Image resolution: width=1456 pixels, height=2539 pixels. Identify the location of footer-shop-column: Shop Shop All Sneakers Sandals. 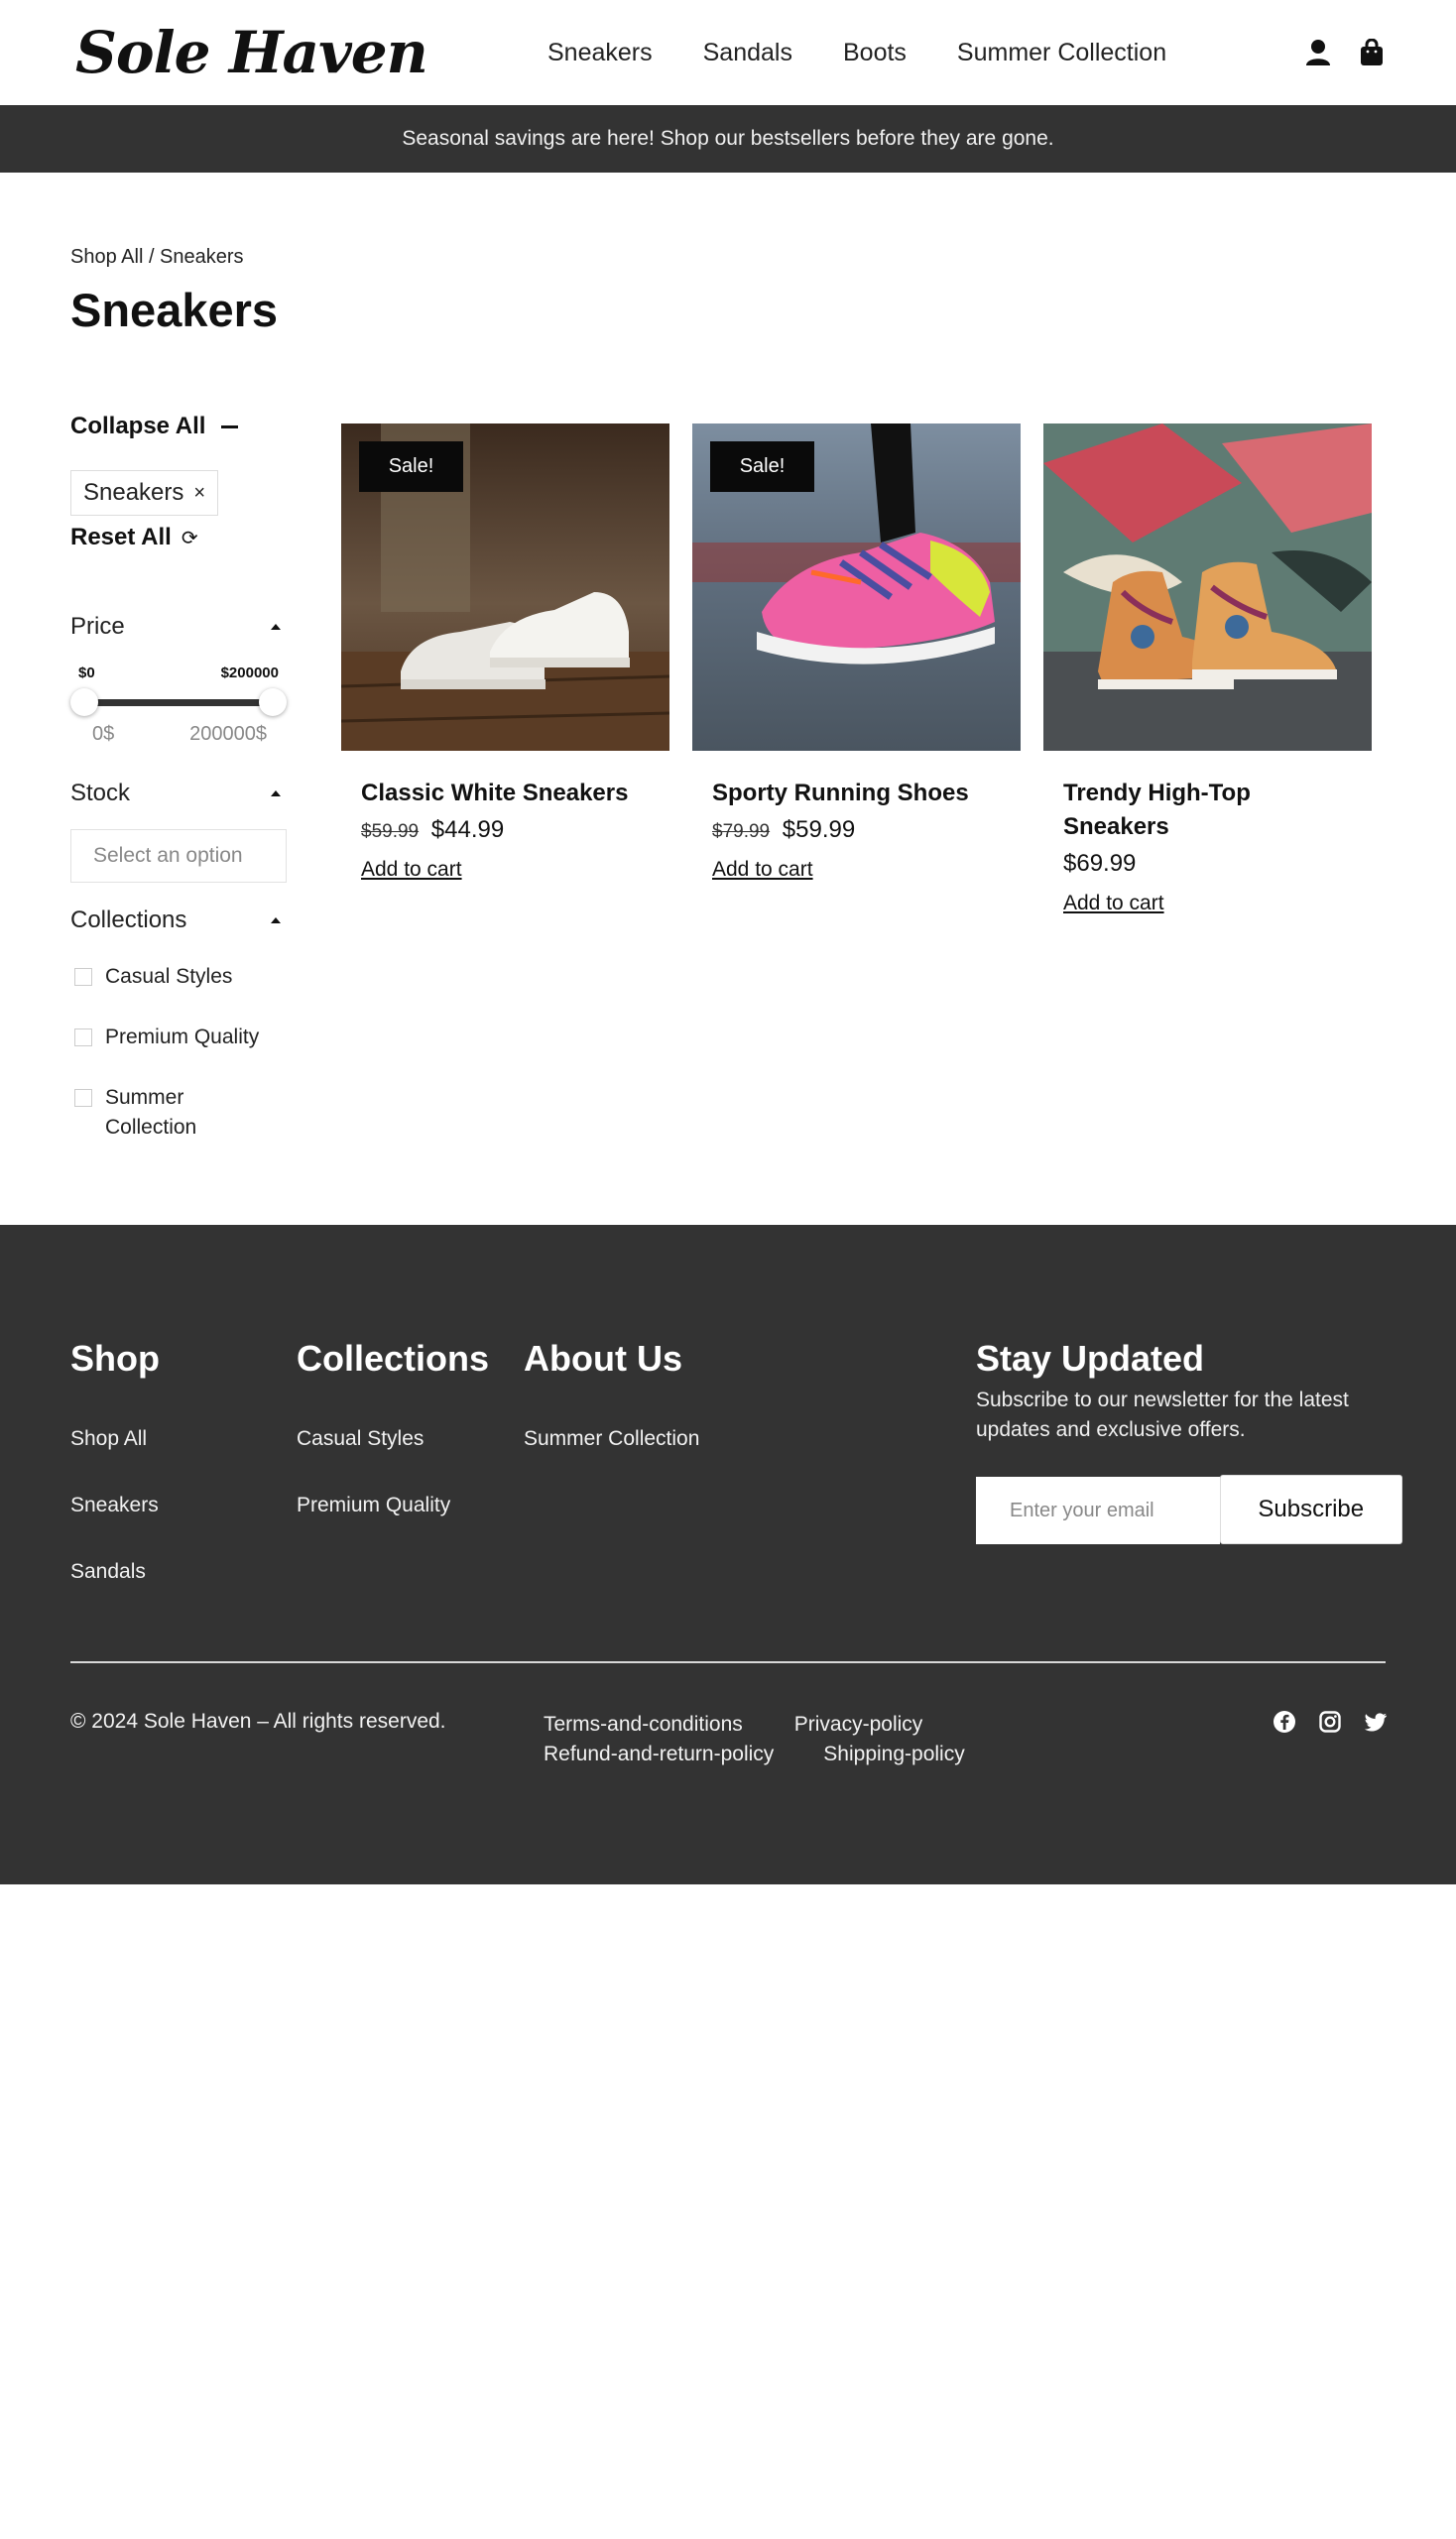
(115, 1472).